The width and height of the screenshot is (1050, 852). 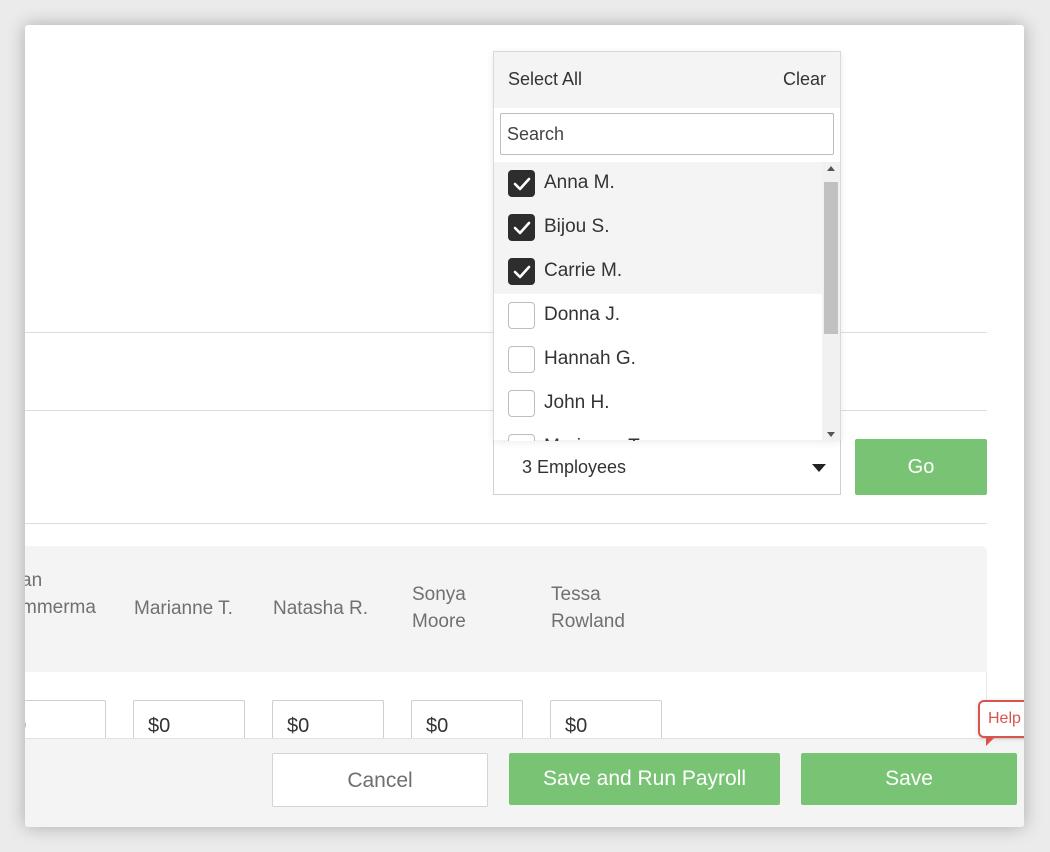 What do you see at coordinates (439, 608) in the screenshot?
I see `column-header: Sonya Moore` at bounding box center [439, 608].